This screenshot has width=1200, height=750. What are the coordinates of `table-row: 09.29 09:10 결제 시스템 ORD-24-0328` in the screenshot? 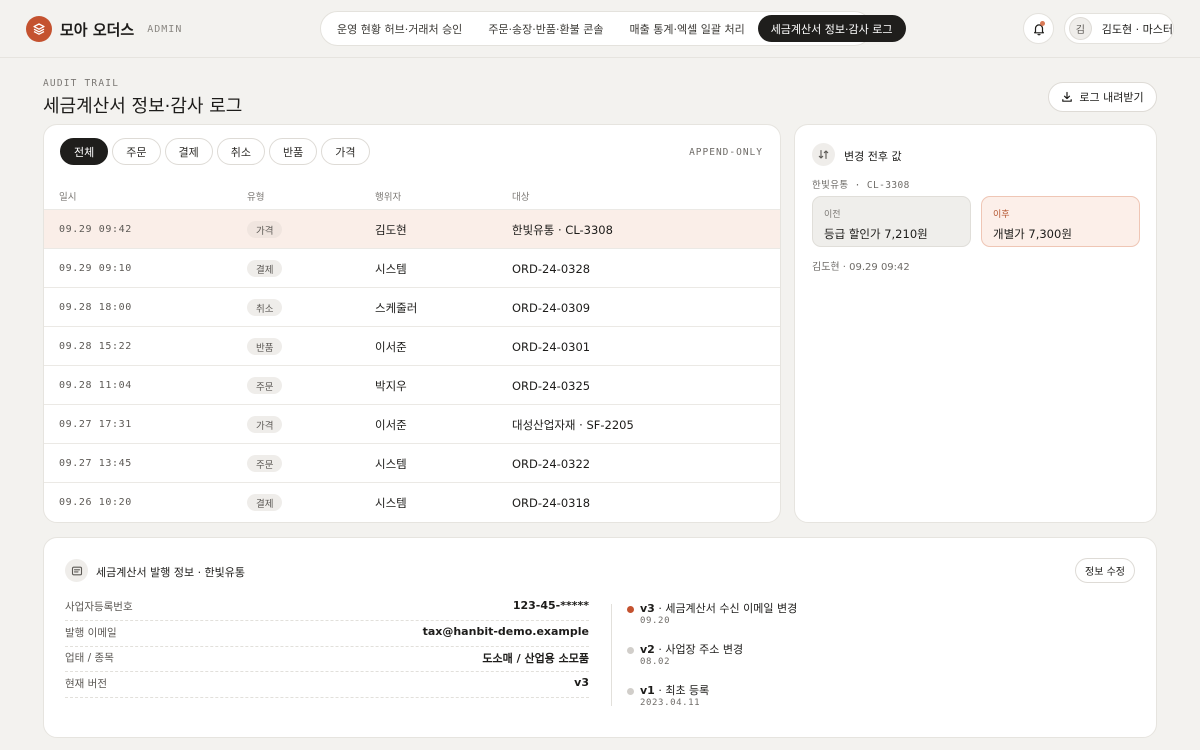 It's located at (412, 267).